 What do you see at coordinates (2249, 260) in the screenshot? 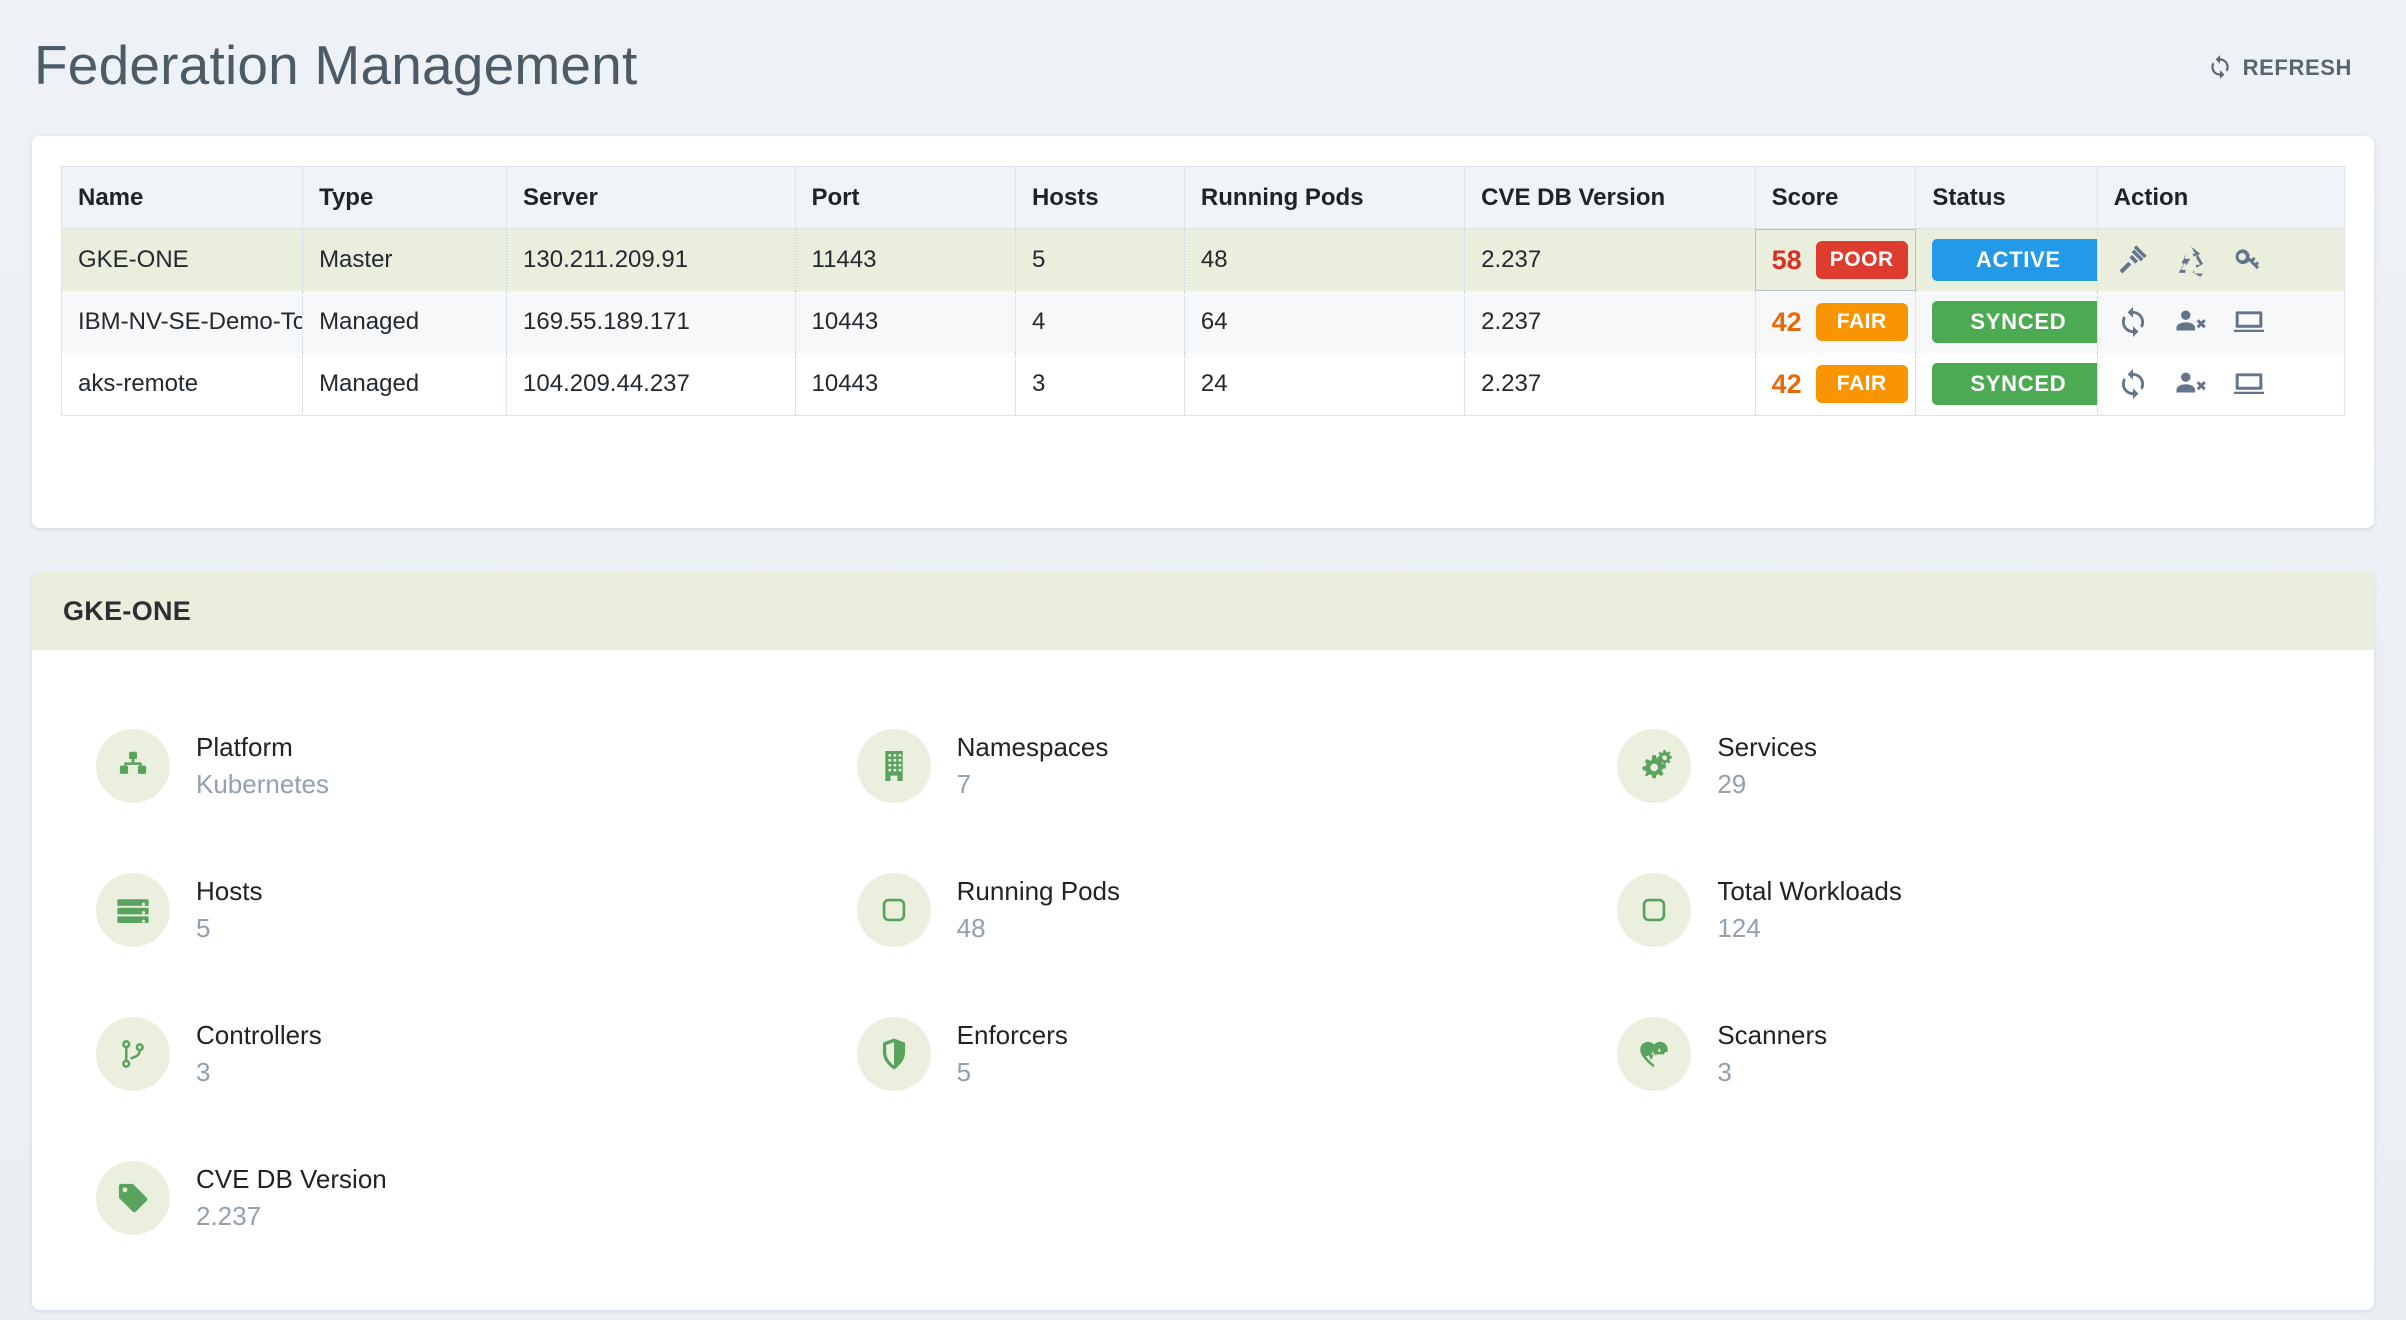
I see `key-icon` at bounding box center [2249, 260].